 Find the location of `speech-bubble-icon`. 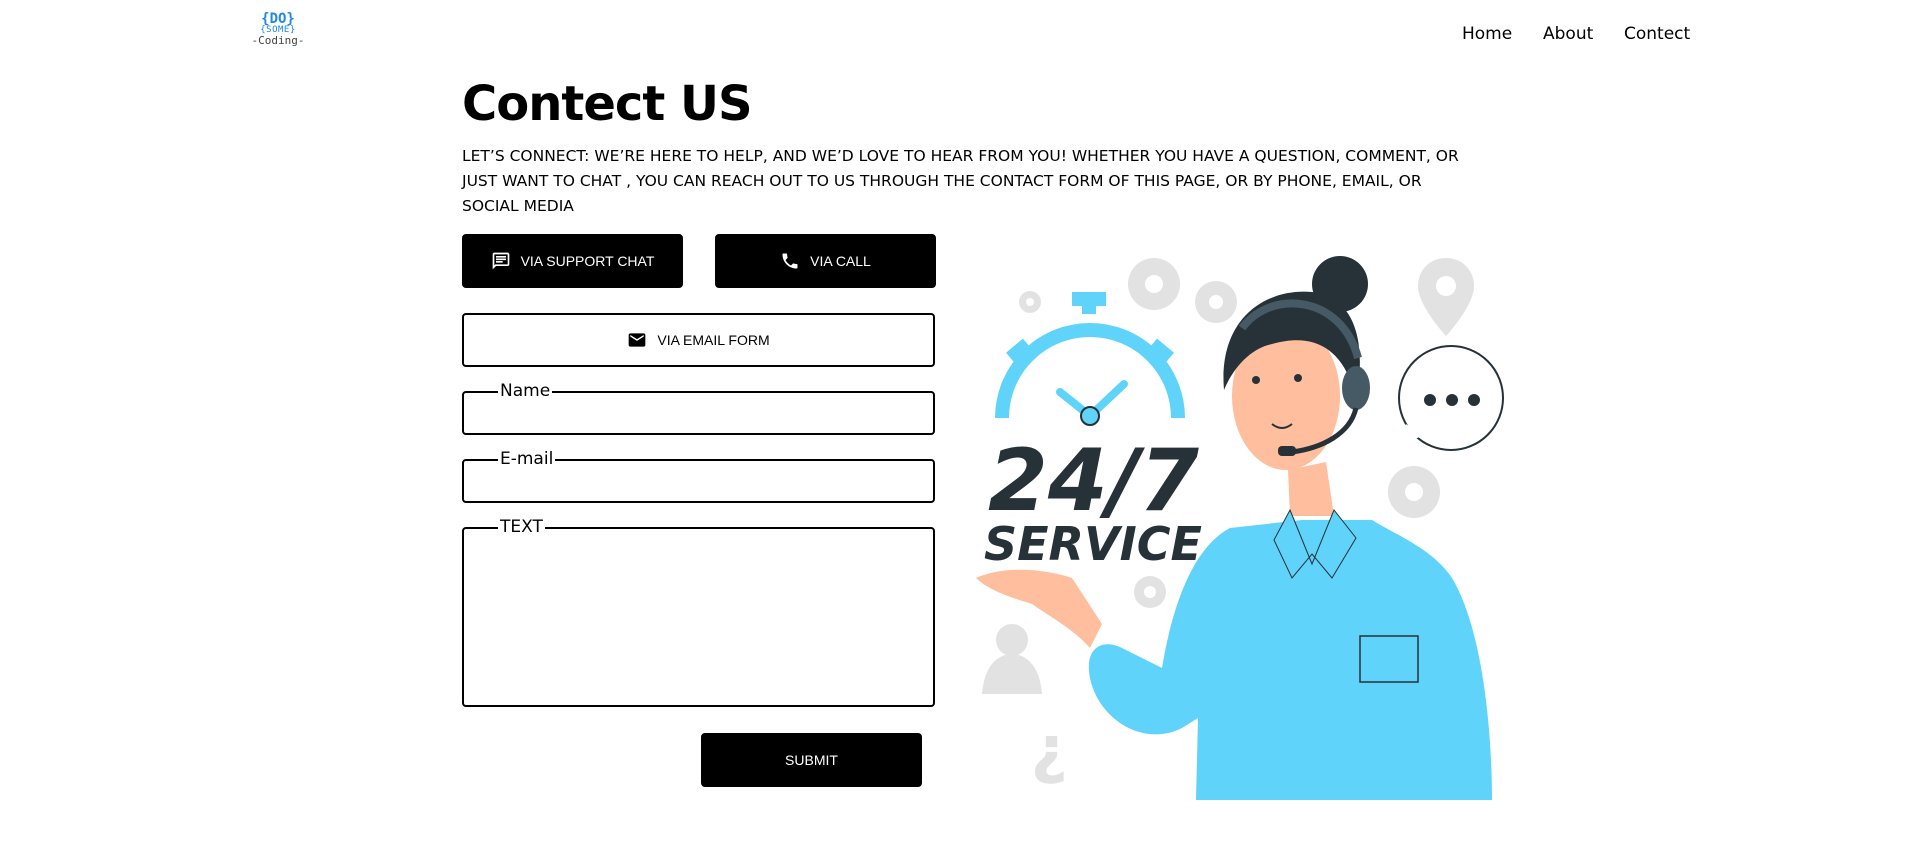

speech-bubble-icon is located at coordinates (1451, 398).